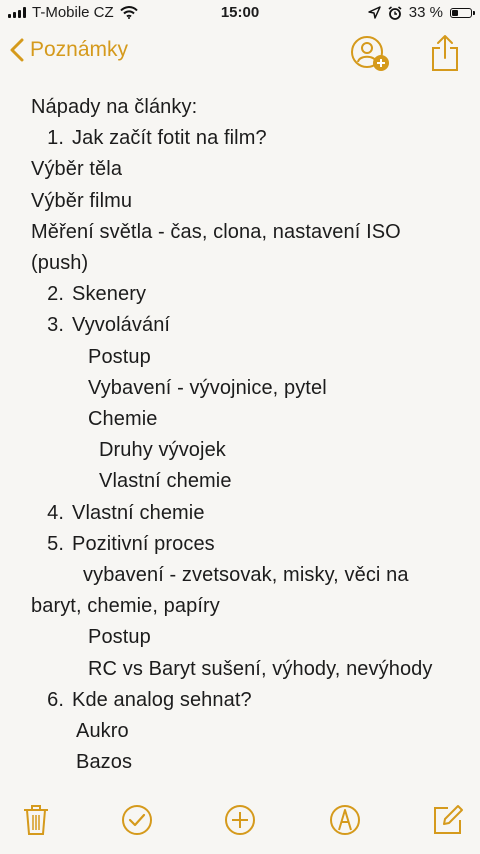 This screenshot has height=854, width=480. Describe the element at coordinates (121, 325) in the screenshot. I see `list-text: Vyvolávání` at that location.